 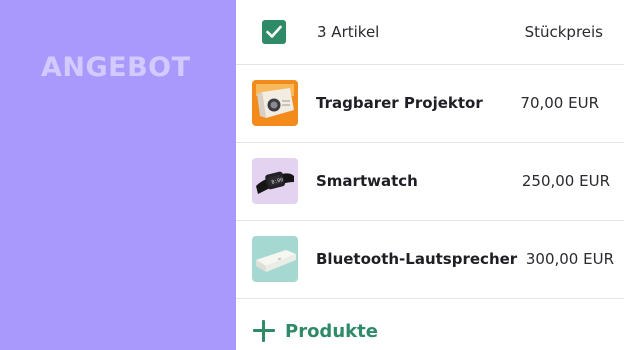 I want to click on item-count: 3 Artikel, so click(x=348, y=32).